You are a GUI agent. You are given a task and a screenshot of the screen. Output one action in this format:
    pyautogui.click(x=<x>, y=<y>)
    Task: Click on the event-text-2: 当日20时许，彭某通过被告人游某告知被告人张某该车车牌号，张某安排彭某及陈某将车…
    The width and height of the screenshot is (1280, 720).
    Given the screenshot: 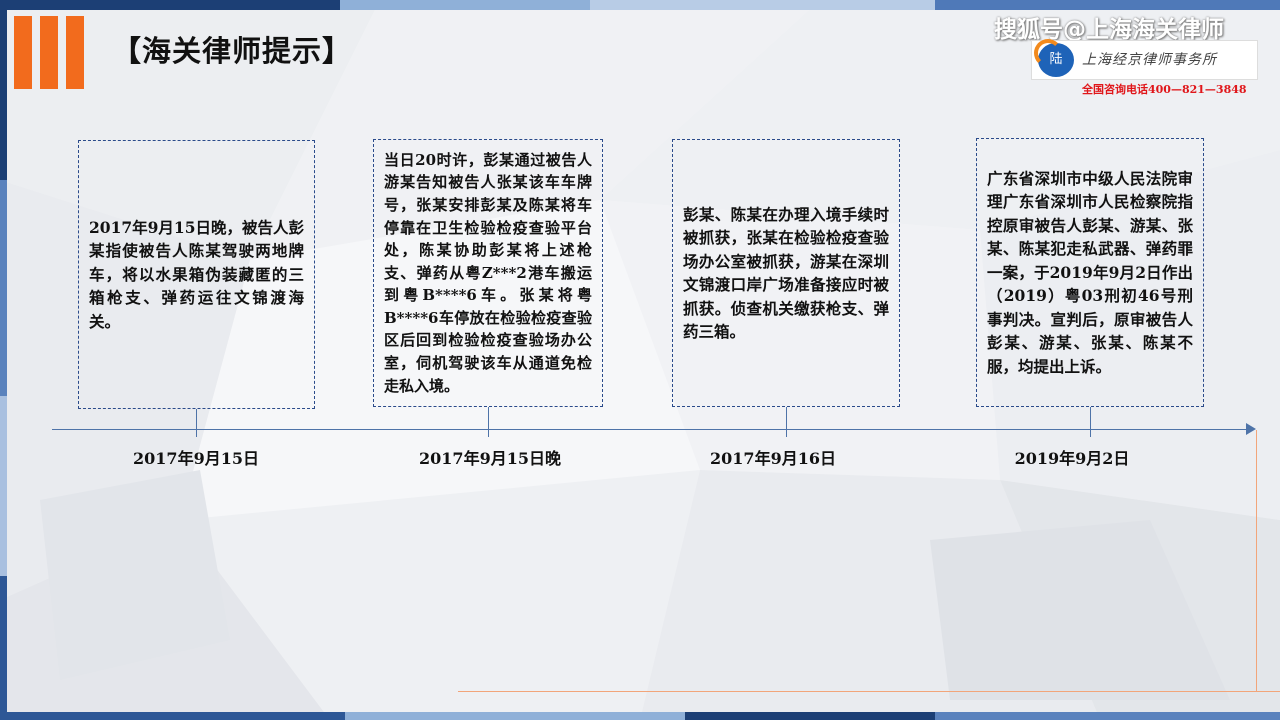 What is the action you would take?
    pyautogui.click(x=488, y=272)
    